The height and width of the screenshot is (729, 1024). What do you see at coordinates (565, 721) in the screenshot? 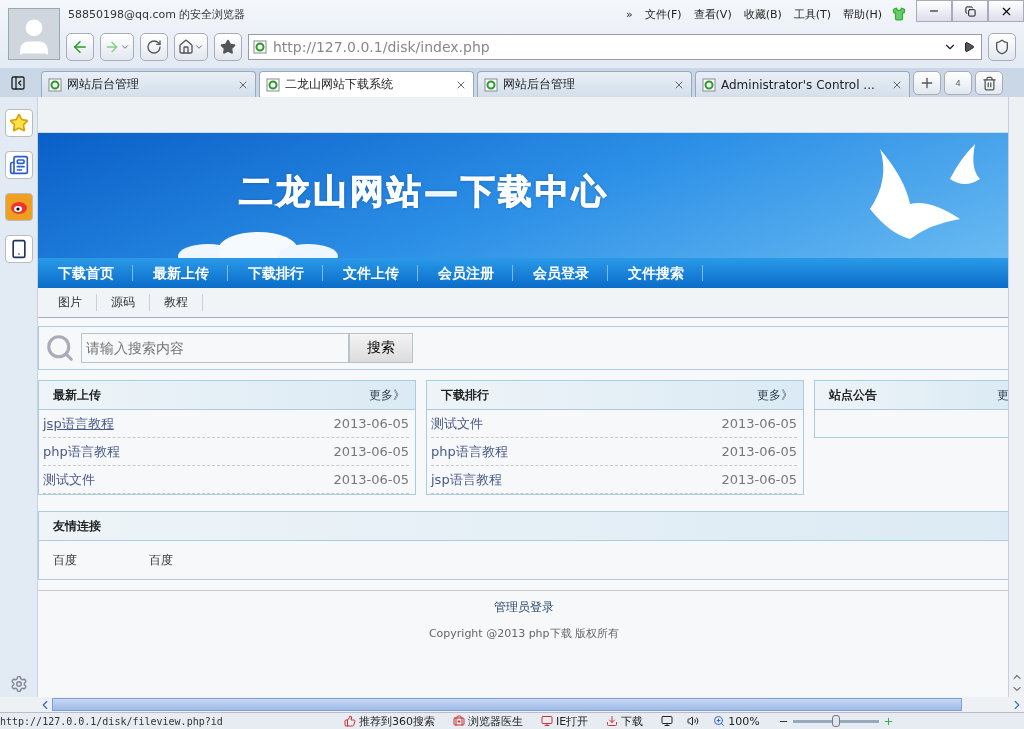
I see `status-button: IE打开` at bounding box center [565, 721].